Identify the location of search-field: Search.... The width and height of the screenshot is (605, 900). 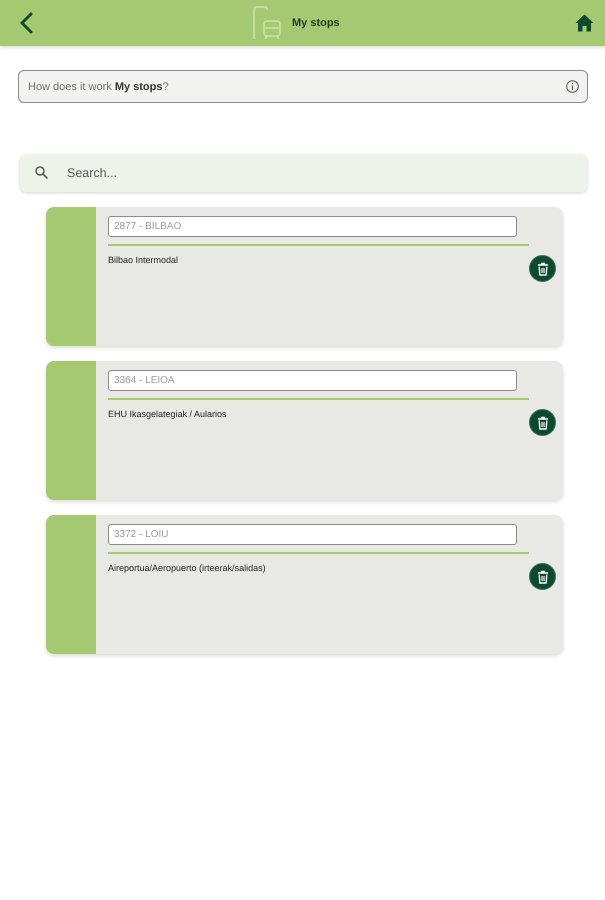
(303, 173).